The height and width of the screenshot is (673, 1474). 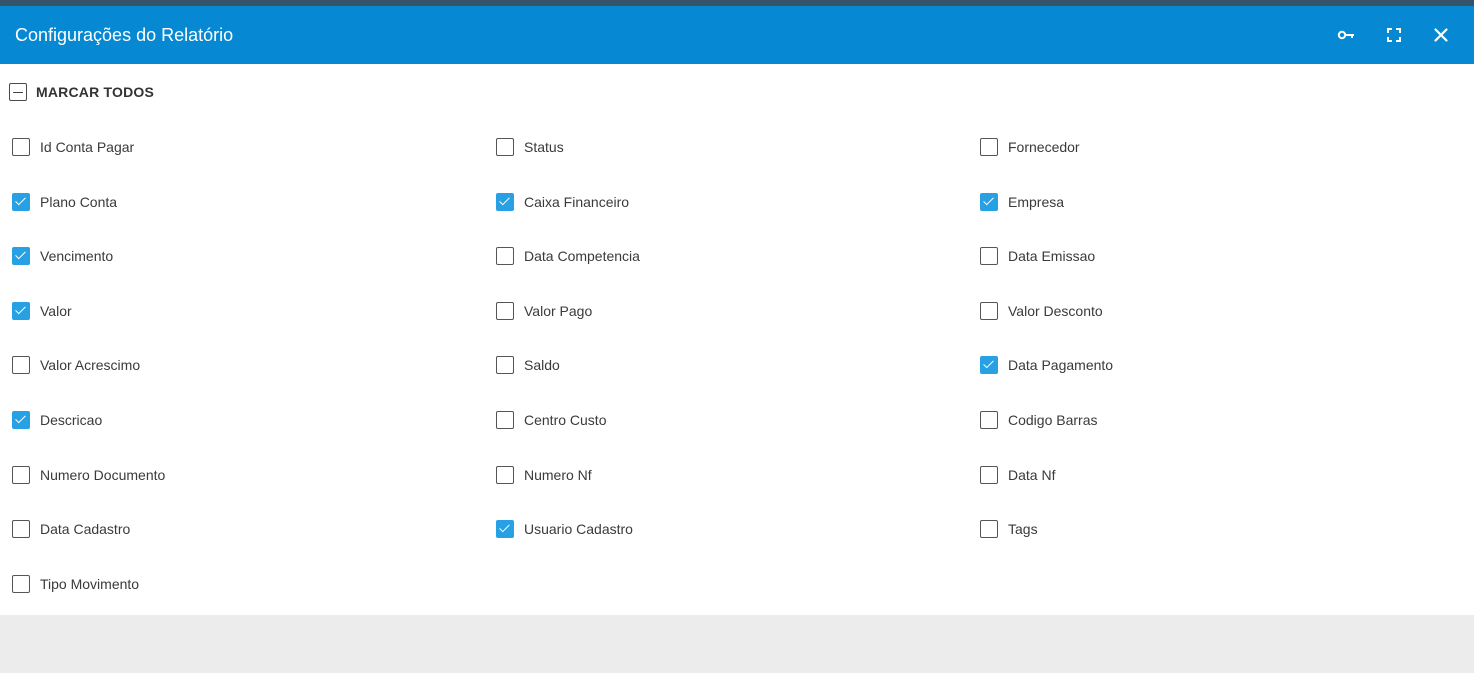 What do you see at coordinates (1347, 35) in the screenshot?
I see `key-icon` at bounding box center [1347, 35].